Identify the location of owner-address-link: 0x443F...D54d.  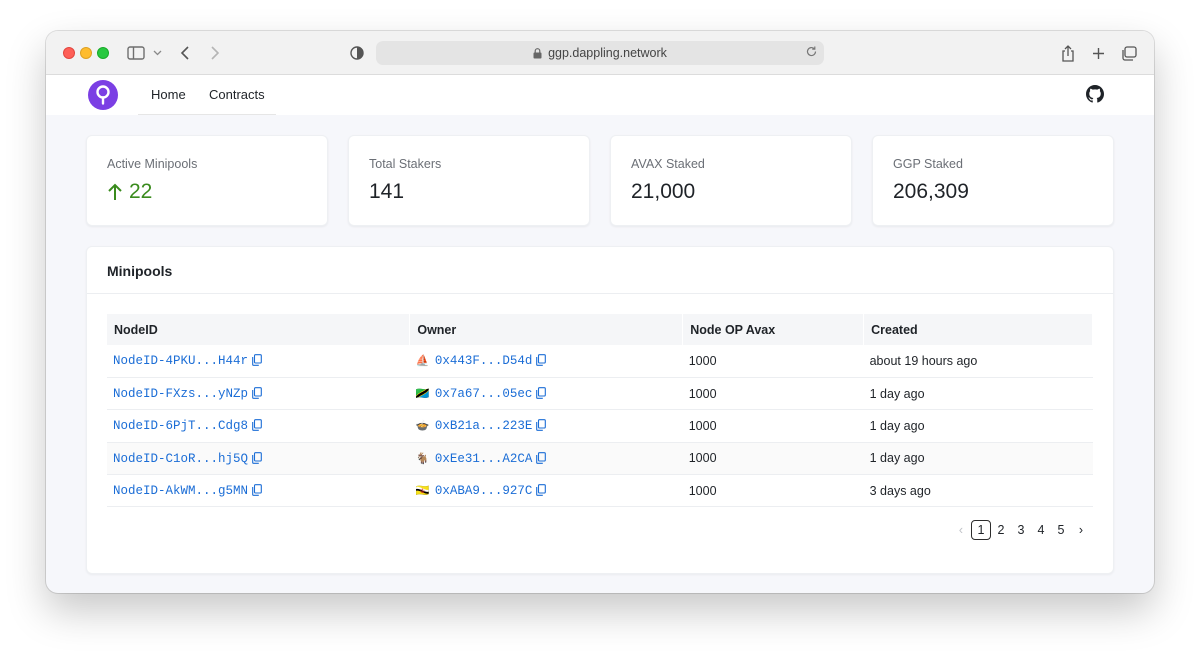
(484, 361).